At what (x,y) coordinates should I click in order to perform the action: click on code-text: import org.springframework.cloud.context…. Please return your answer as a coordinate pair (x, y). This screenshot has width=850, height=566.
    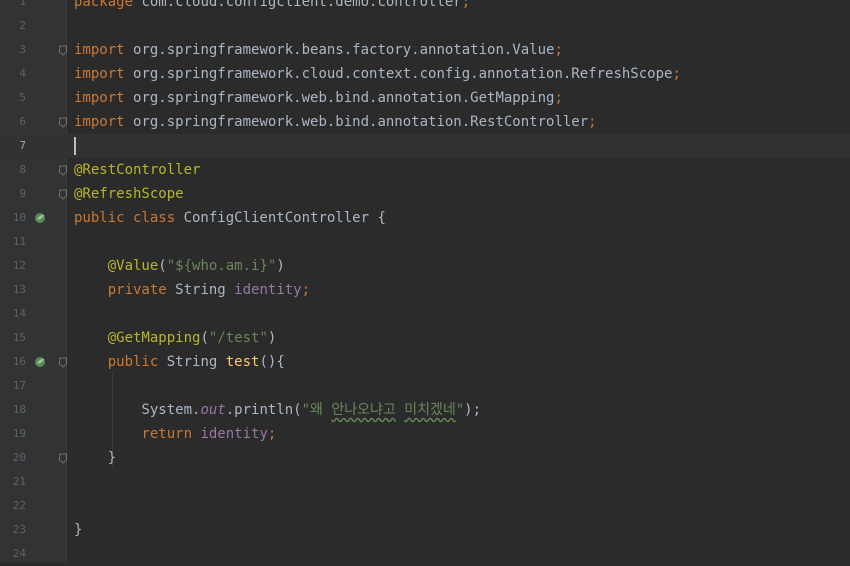
    Looking at the image, I should click on (377, 74).